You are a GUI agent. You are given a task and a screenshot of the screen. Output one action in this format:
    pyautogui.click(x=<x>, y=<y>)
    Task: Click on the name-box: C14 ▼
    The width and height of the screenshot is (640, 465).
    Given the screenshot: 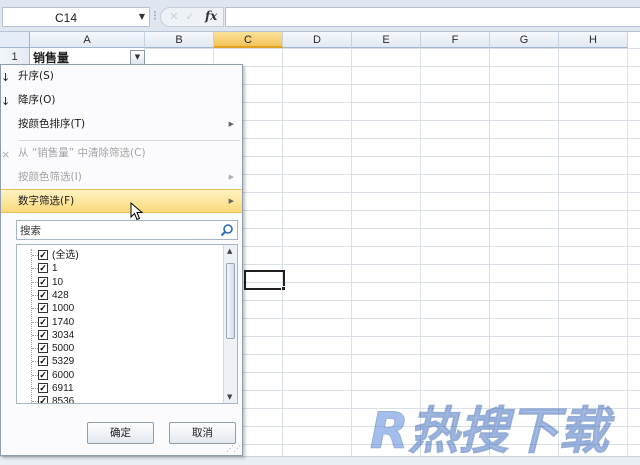 What is the action you would take?
    pyautogui.click(x=76, y=17)
    